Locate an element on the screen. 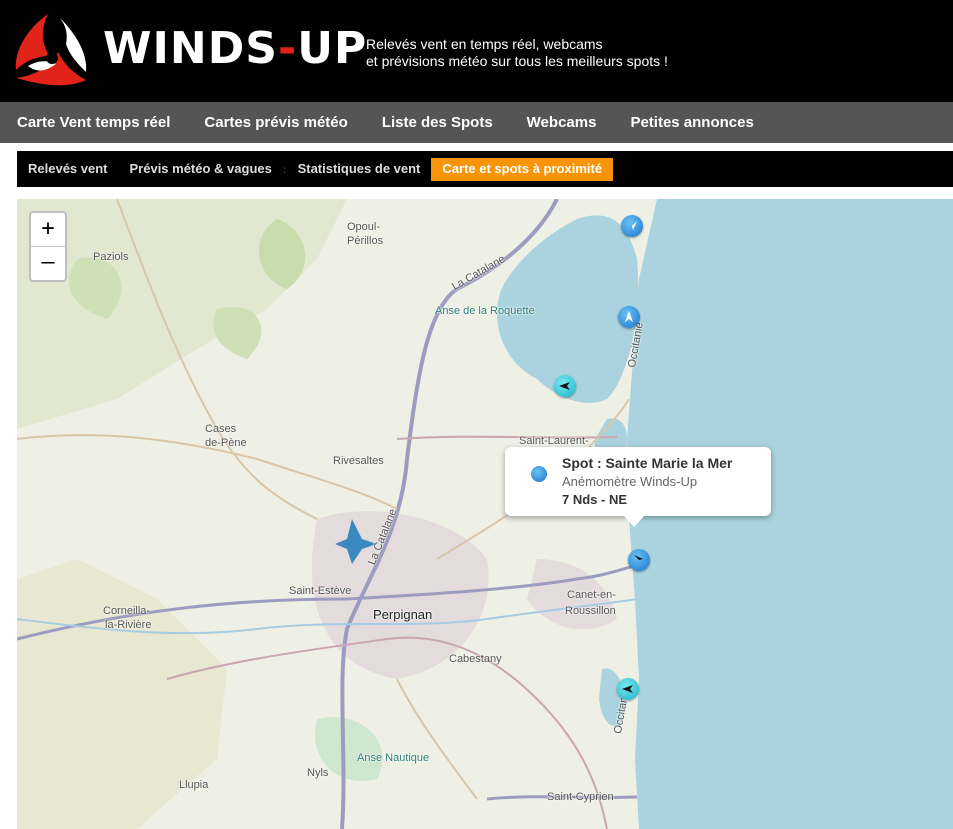  zoom-control: + – is located at coordinates (48, 246).